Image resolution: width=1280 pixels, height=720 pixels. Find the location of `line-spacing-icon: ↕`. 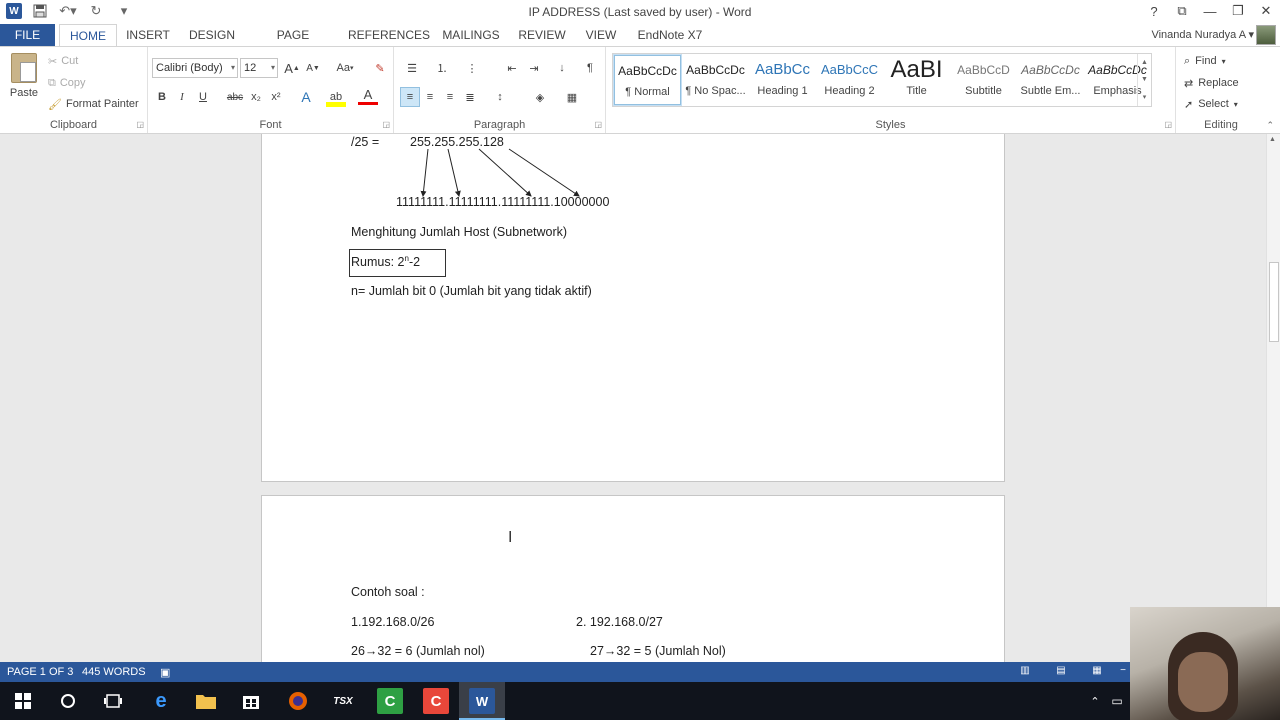

line-spacing-icon: ↕ is located at coordinates (500, 97).